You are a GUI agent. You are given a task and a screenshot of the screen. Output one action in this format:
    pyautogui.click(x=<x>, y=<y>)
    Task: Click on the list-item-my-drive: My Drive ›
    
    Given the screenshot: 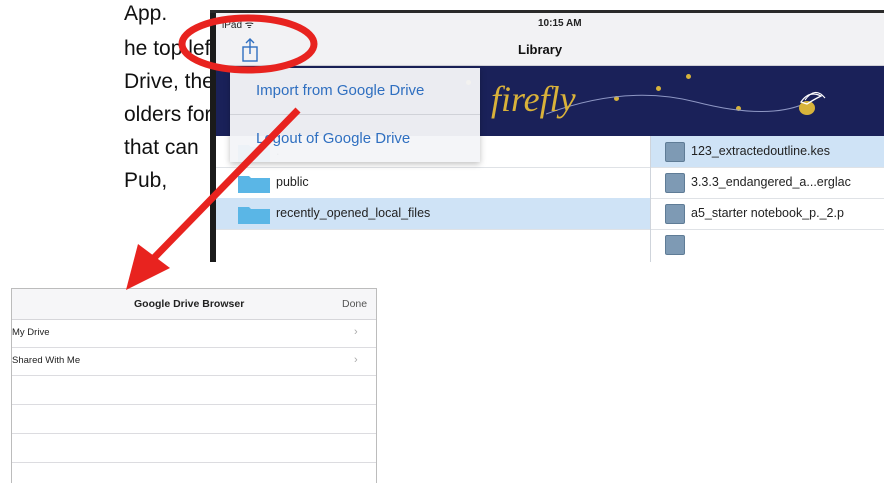 What is the action you would take?
    pyautogui.click(x=194, y=333)
    